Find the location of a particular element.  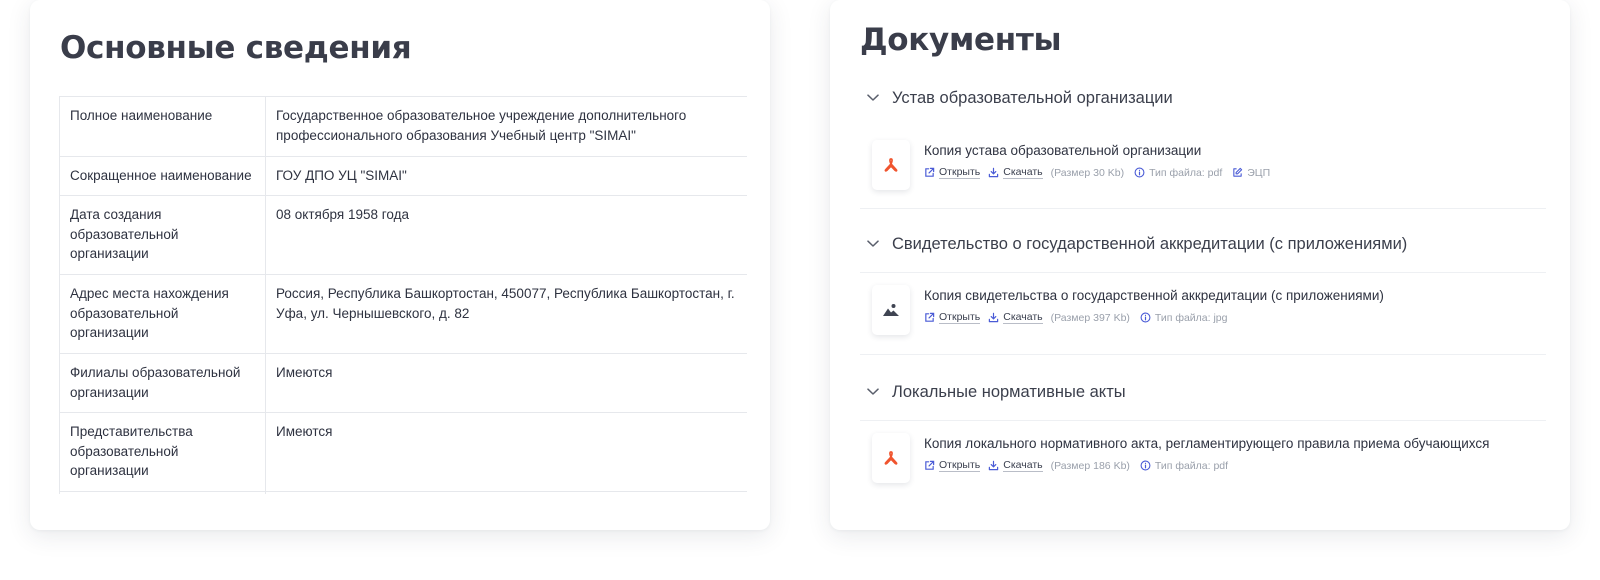

file-size: (Размер 30 Kb) is located at coordinates (1087, 172).